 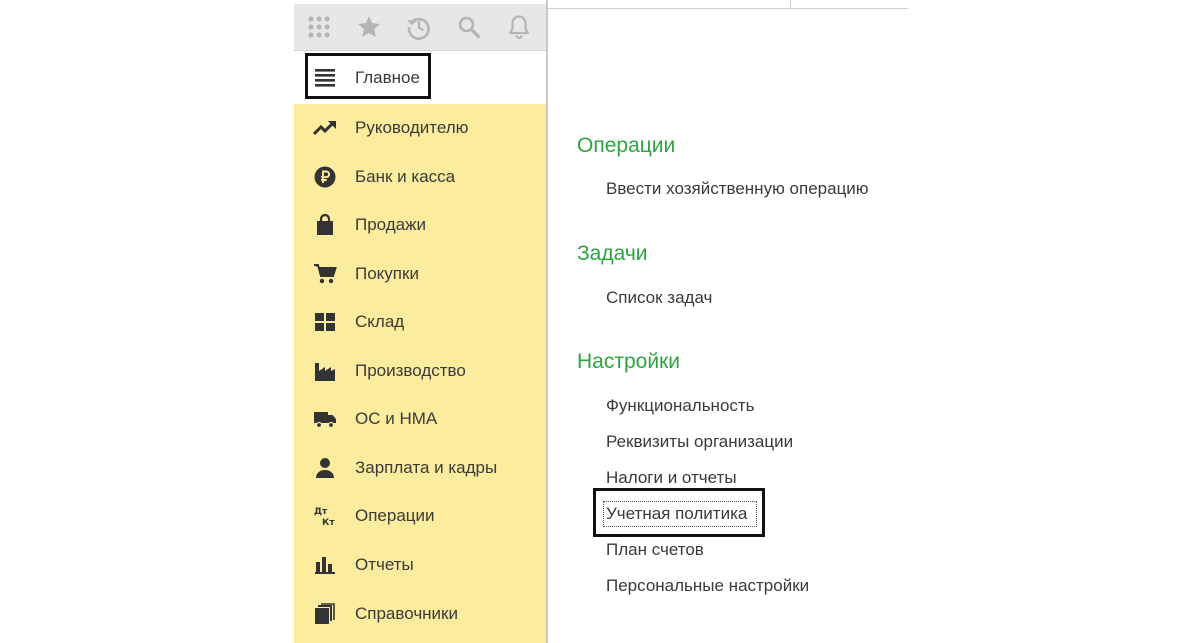 What do you see at coordinates (671, 478) in the screenshot?
I see `link-taxes-reports: Налоги и отчеты` at bounding box center [671, 478].